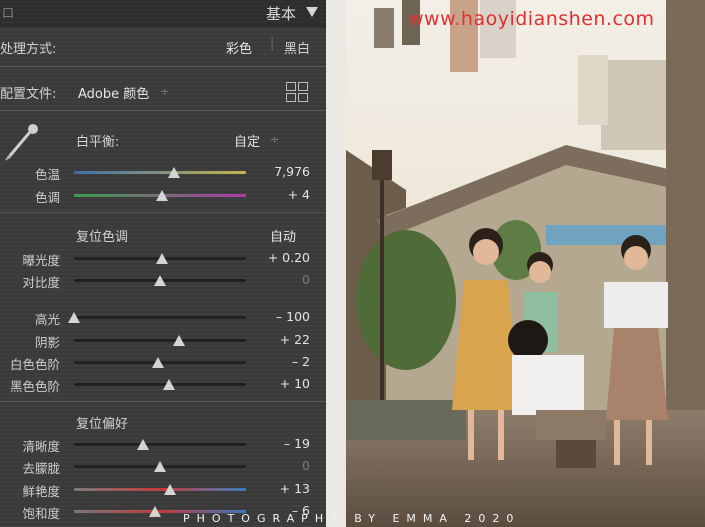 This screenshot has height=527, width=705. Describe the element at coordinates (297, 47) in the screenshot. I see `treatment-bw-button: 黑白` at that location.